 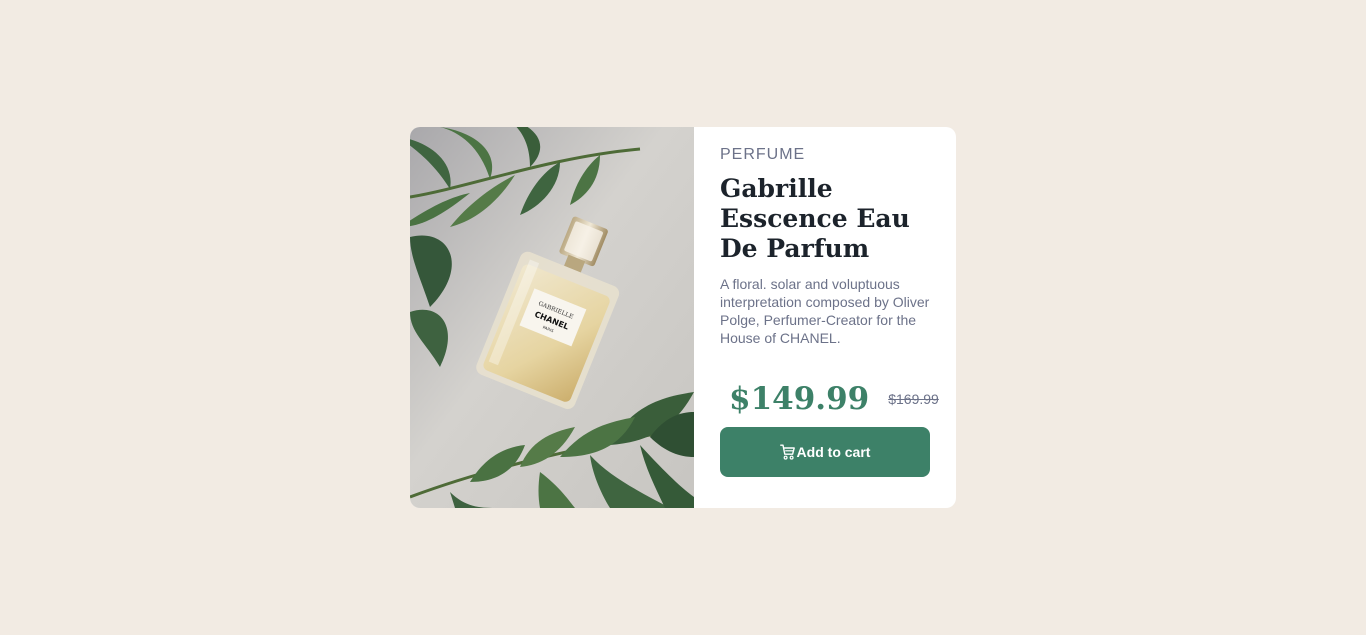 I want to click on cart-icon, so click(x=787, y=452).